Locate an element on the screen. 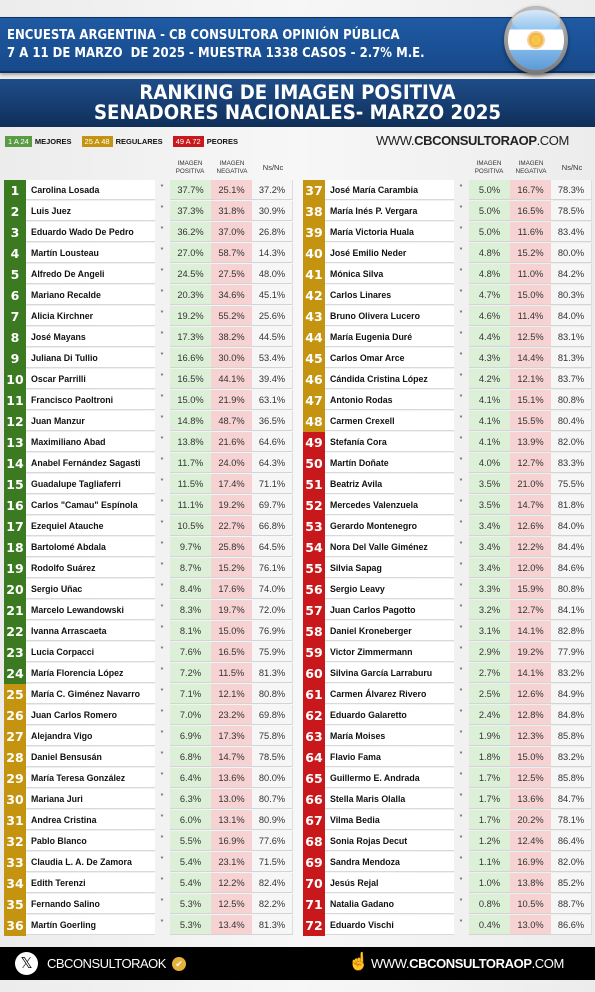 The image size is (595, 992). rank-badge: 7 is located at coordinates (15, 316).